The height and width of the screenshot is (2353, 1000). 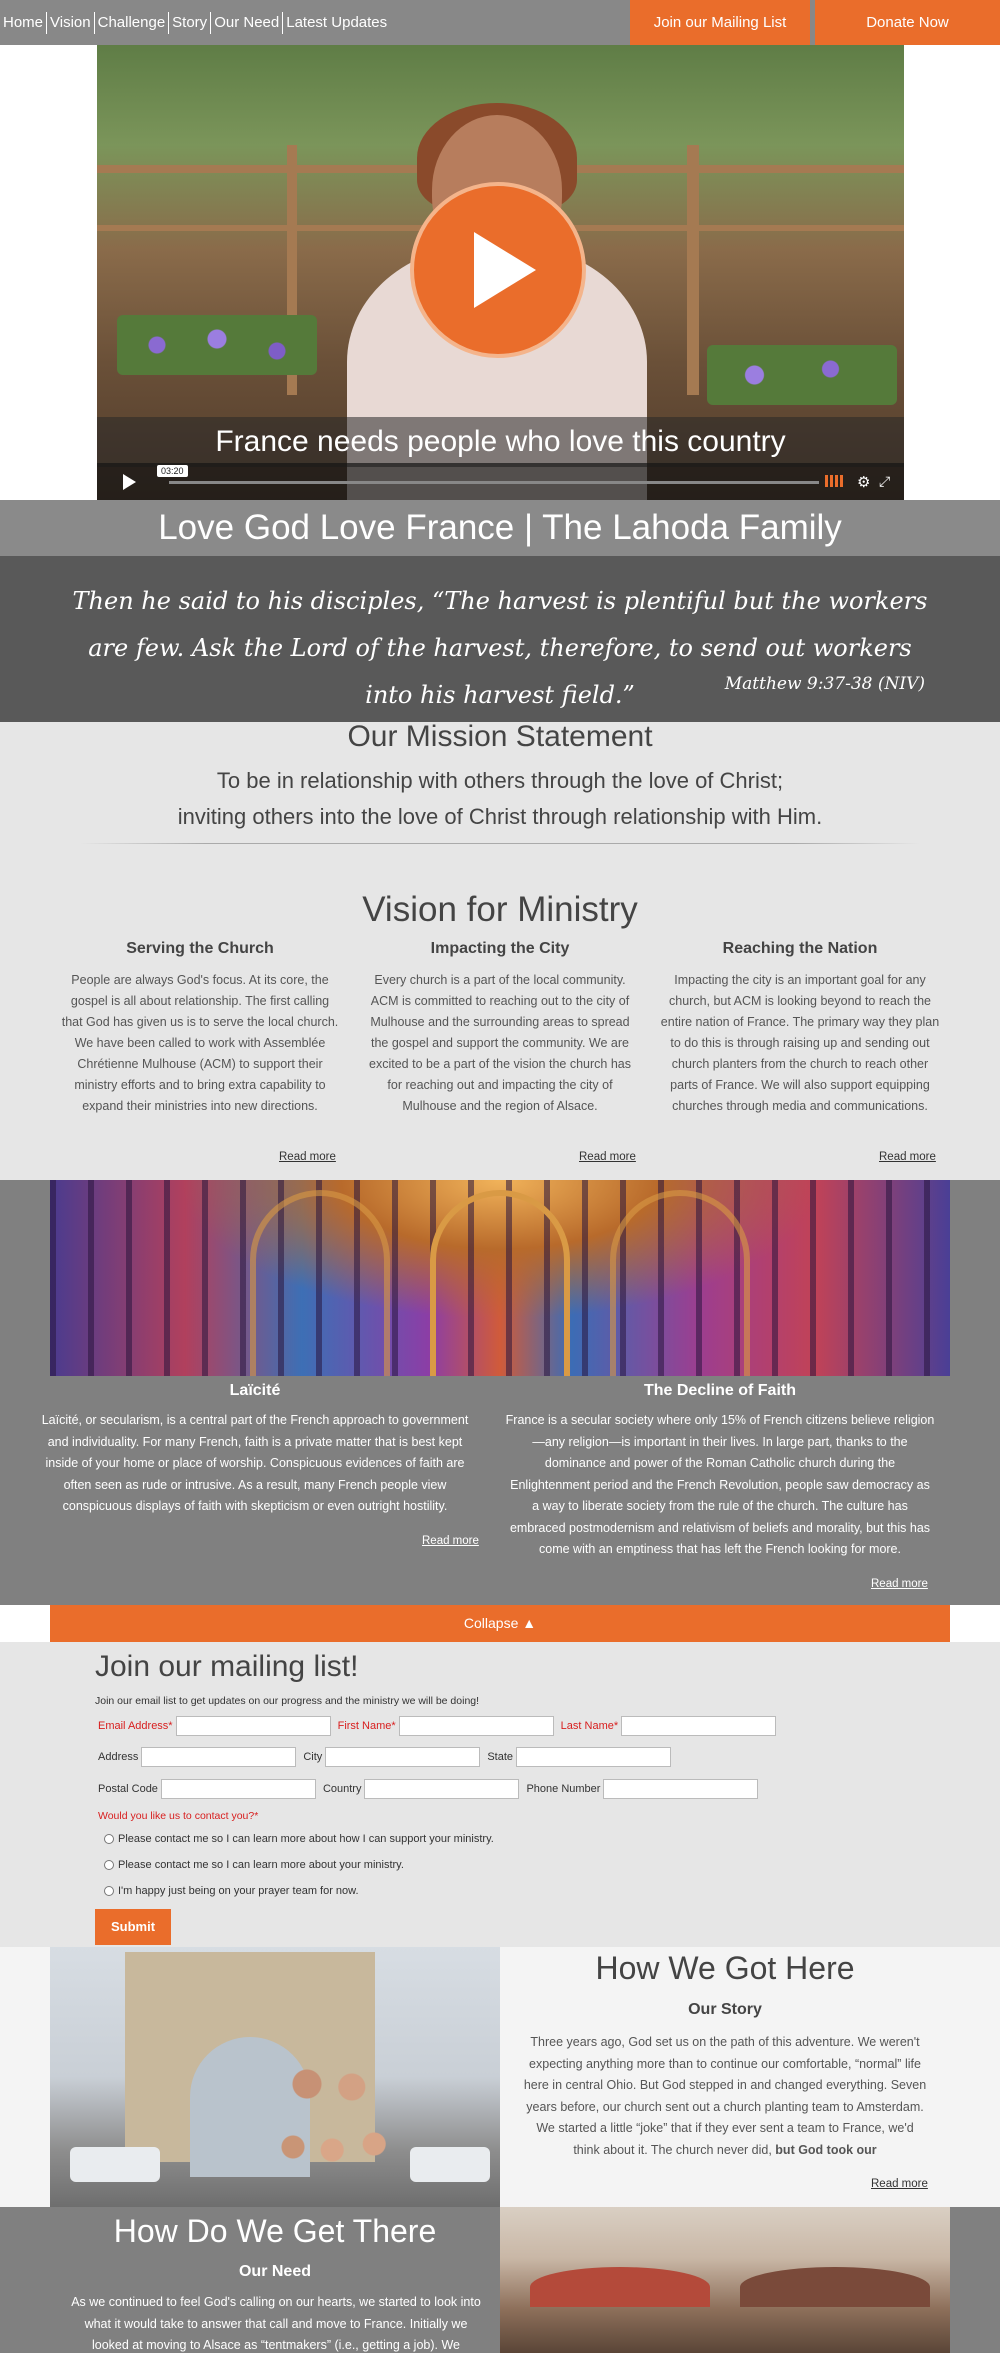 I want to click on city-label: City, so click(x=313, y=1757).